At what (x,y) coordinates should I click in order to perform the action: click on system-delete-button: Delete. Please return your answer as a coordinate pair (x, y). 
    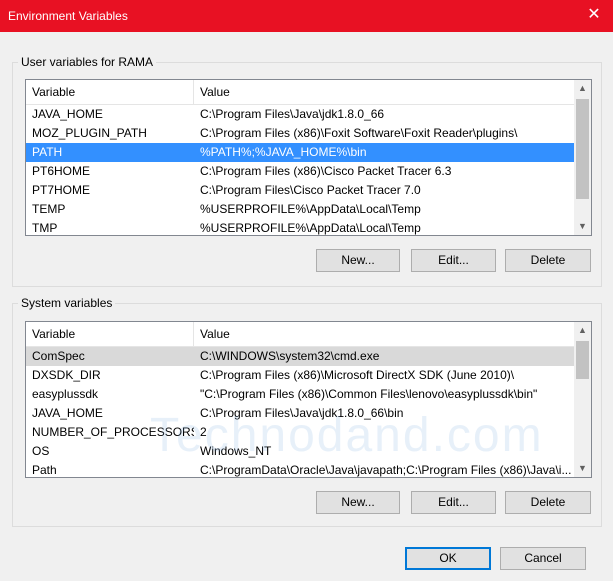
    Looking at the image, I should click on (548, 502).